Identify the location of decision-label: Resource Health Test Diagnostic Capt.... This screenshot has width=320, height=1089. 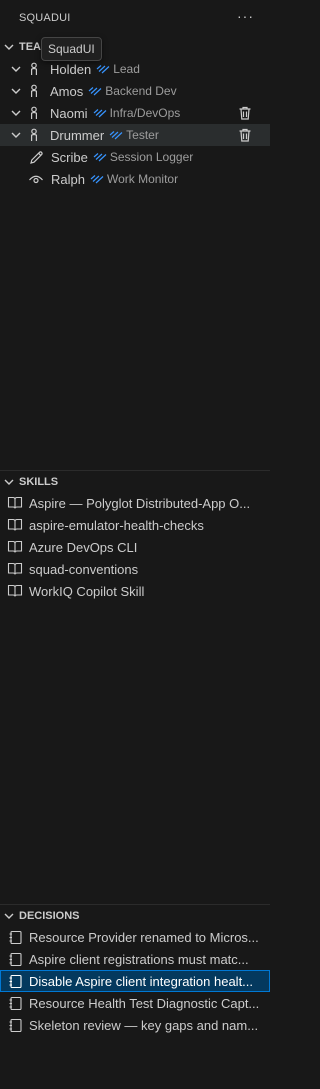
(144, 1003).